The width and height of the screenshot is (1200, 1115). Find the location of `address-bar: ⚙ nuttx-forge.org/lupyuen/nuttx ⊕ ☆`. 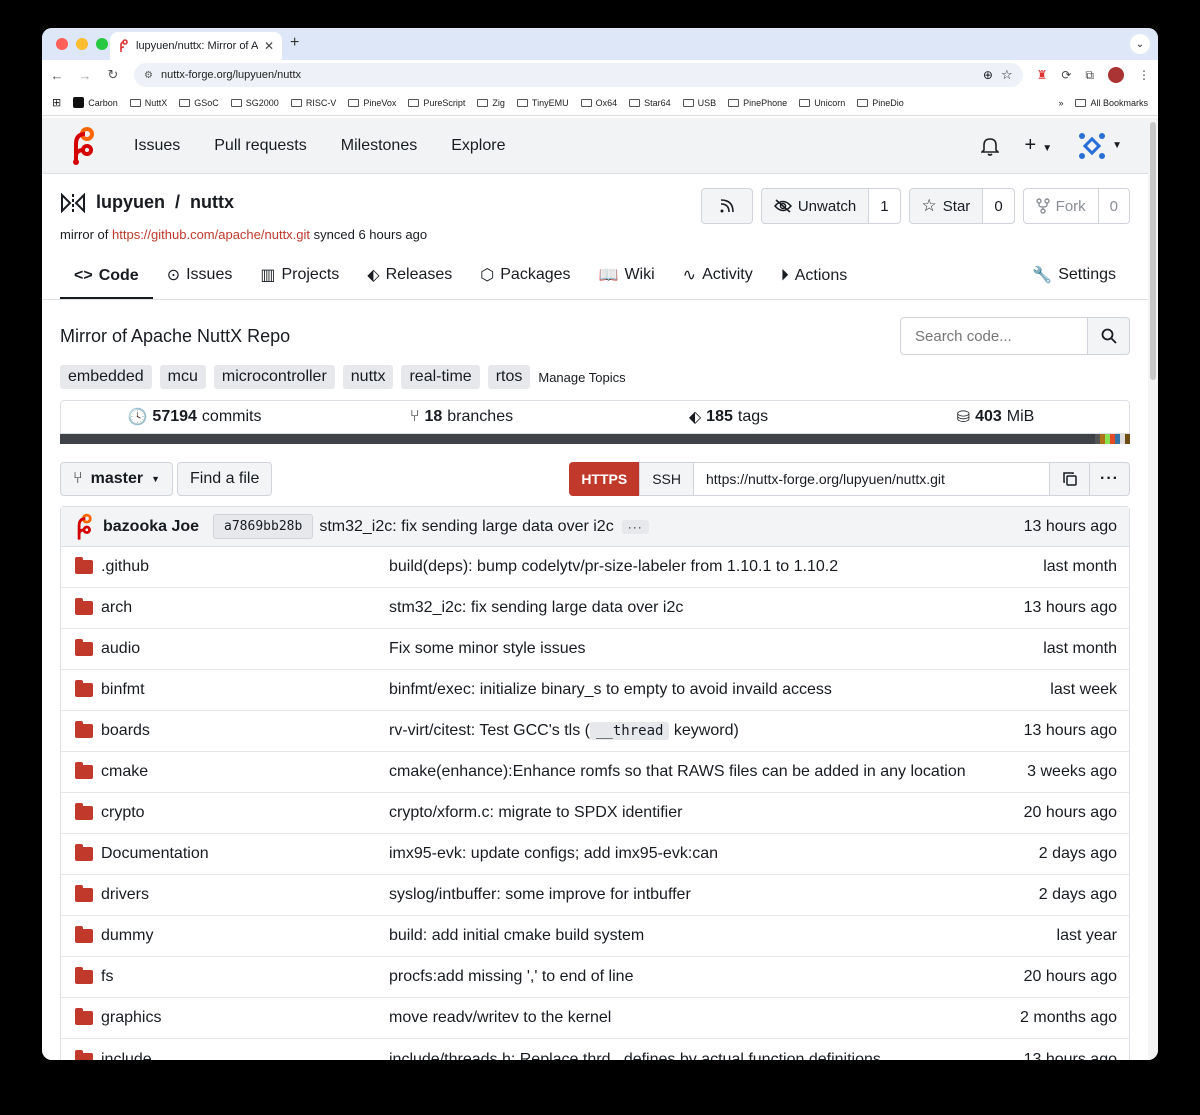

address-bar: ⚙ nuttx-forge.org/lupyuen/nuttx ⊕ ☆ is located at coordinates (578, 75).